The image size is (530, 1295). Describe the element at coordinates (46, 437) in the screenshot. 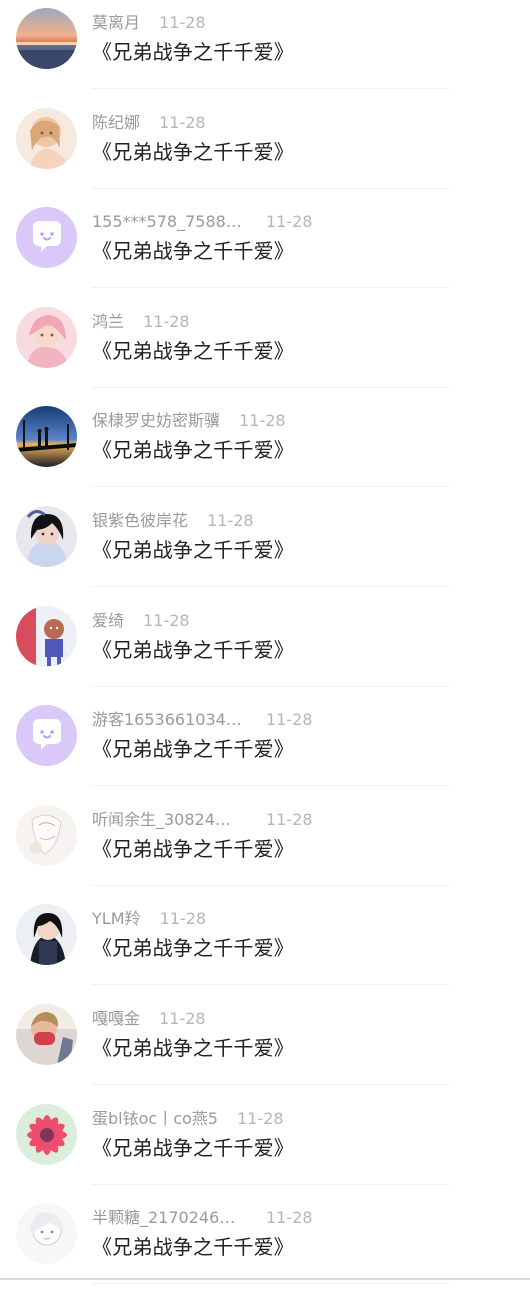

I see `night-couple-avatar-icon` at that location.